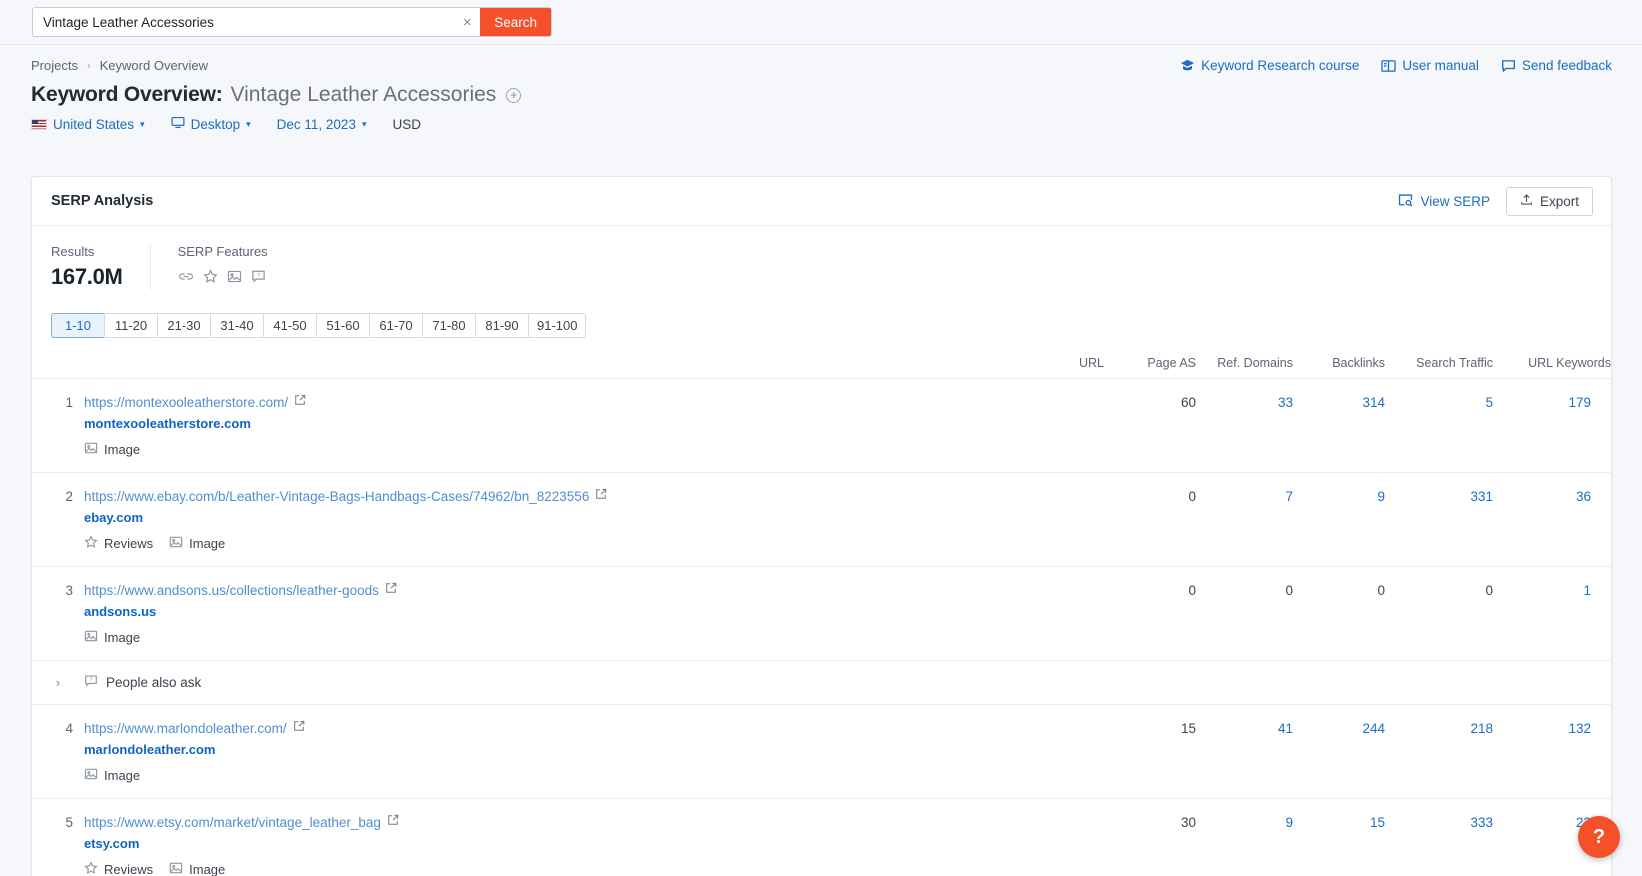 This screenshot has width=1642, height=876. What do you see at coordinates (588, 843) in the screenshot?
I see `result-domain-link: etsy.com` at bounding box center [588, 843].